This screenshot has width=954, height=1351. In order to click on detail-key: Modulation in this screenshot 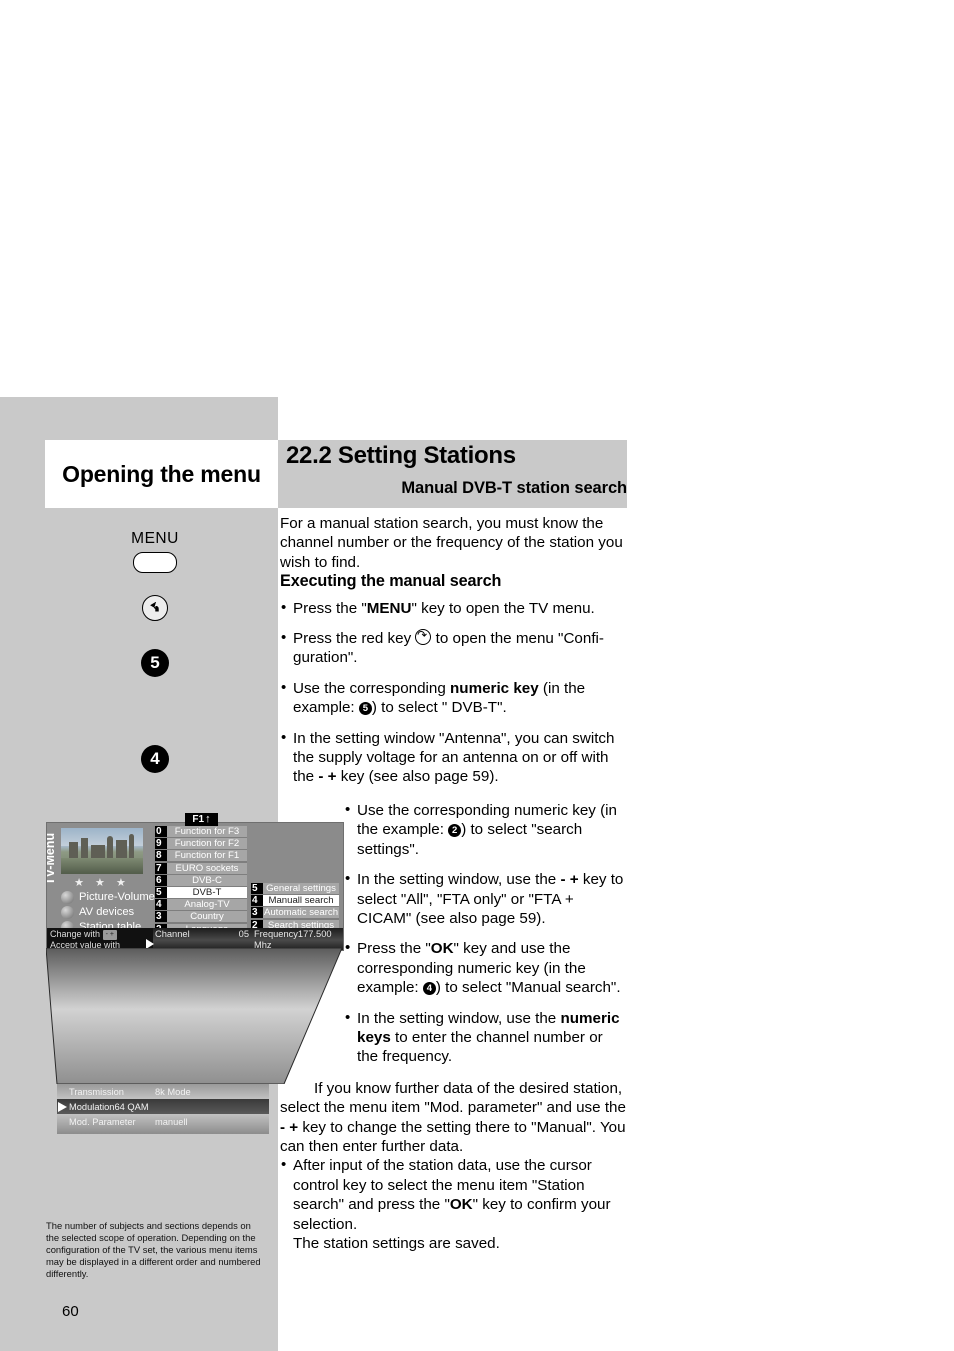, I will do `click(92, 1106)`.